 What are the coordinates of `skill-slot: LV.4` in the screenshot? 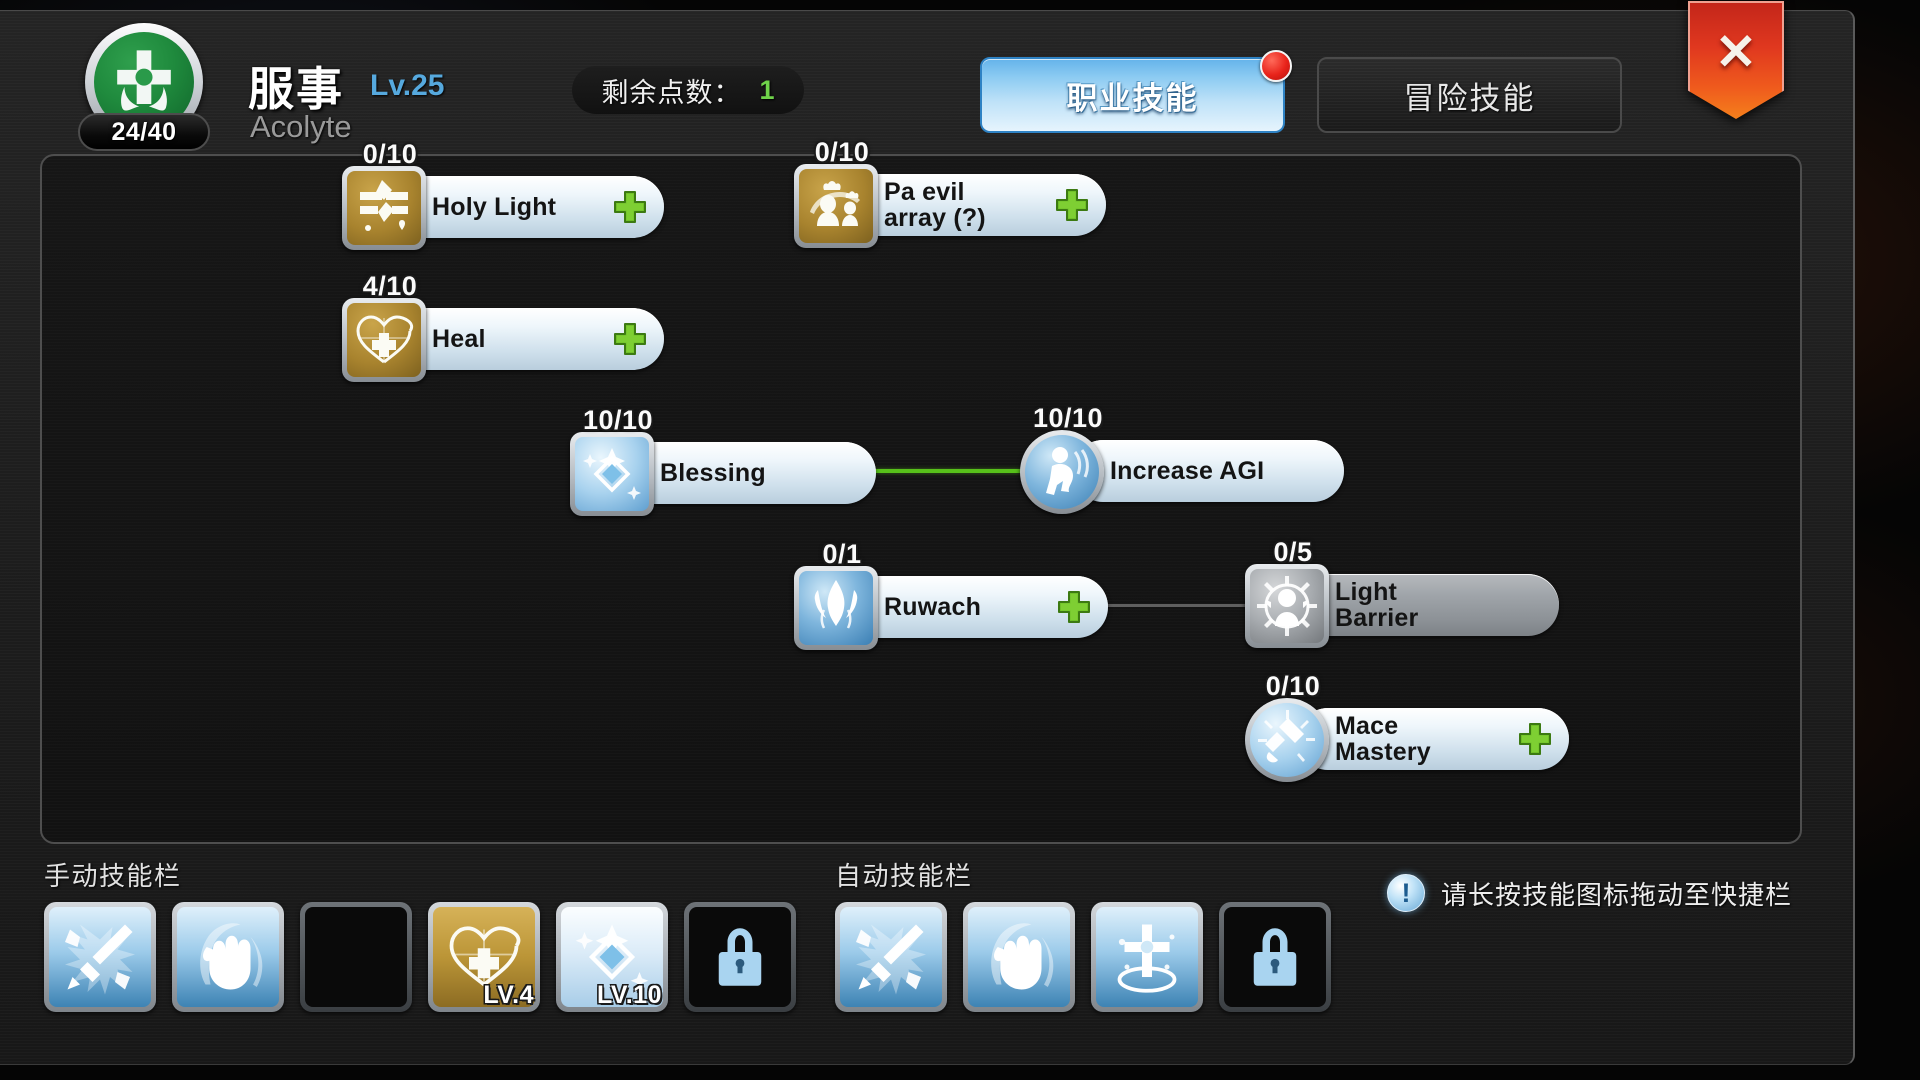 It's located at (484, 957).